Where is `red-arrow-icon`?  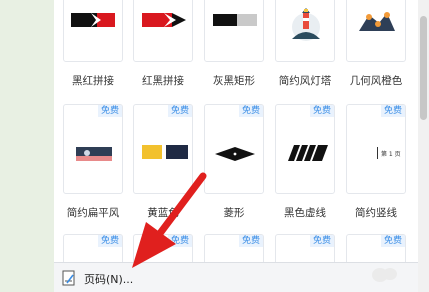 red-arrow-icon is located at coordinates (169, 220).